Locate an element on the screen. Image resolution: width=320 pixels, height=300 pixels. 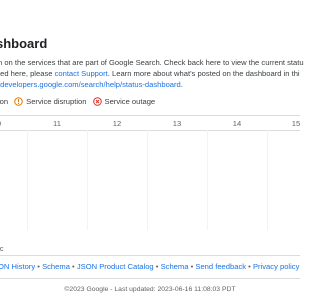
day-header-11: 11 is located at coordinates (57, 123).